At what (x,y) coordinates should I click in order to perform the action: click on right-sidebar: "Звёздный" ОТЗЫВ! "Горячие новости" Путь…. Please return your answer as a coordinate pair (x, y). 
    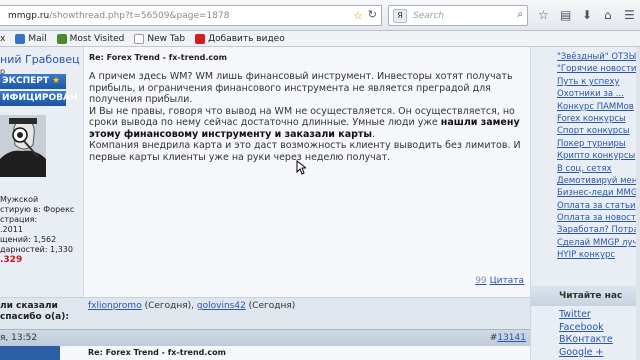
    Looking at the image, I should click on (585, 203).